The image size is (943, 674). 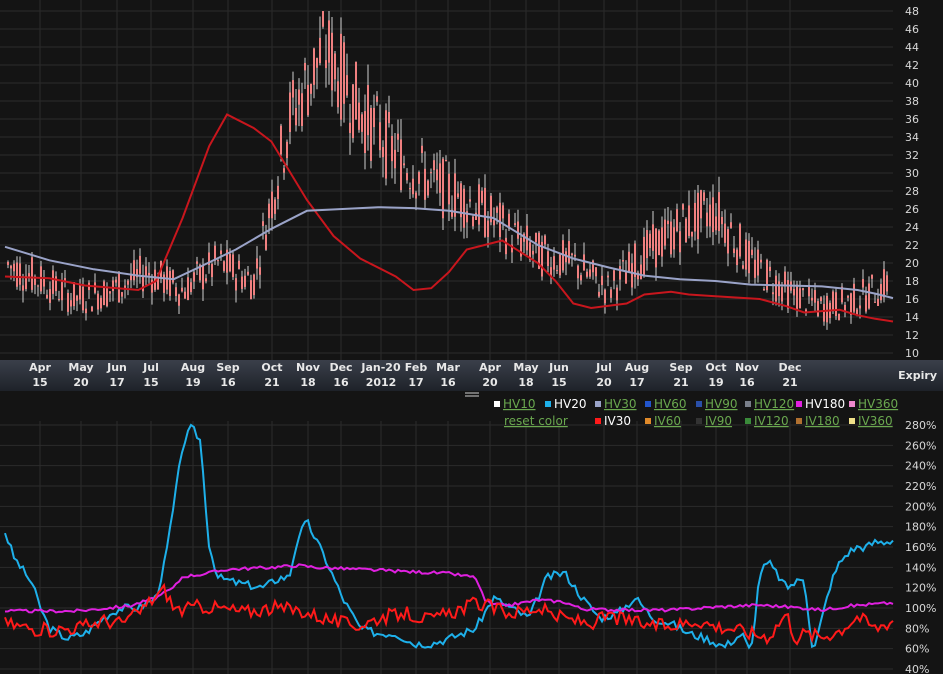 I want to click on legend-toggle-hv10: HV10, so click(x=519, y=404).